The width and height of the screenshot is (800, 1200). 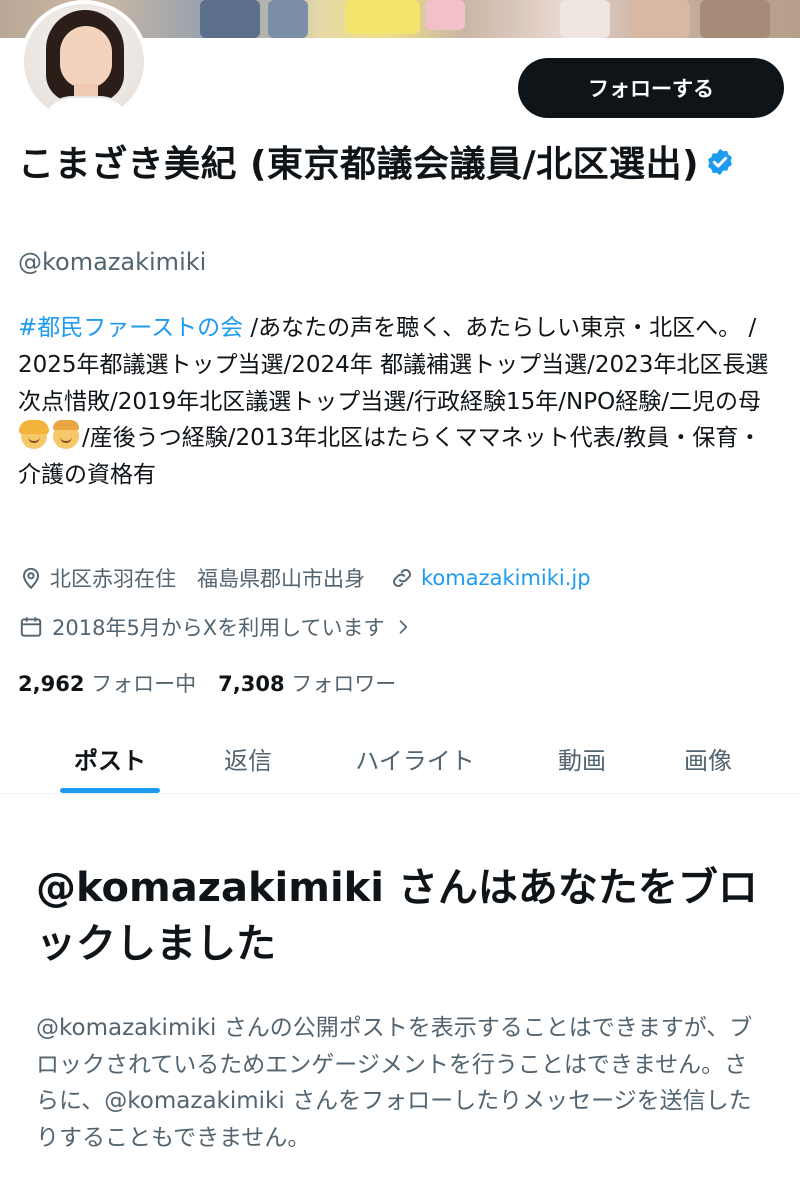 I want to click on blocked-notice-title: @komazakimiki さんはあなたをブロックしました, so click(x=397, y=916).